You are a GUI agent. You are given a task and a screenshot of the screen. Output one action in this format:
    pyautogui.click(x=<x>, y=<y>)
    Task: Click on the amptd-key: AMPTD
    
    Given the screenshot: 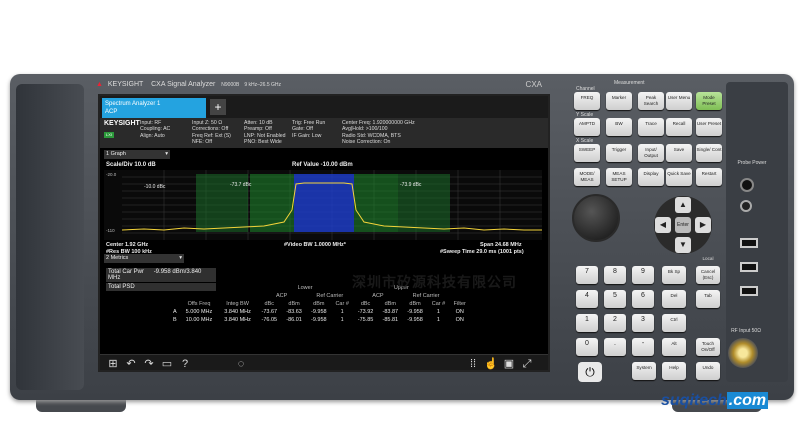 What is the action you would take?
    pyautogui.click(x=587, y=127)
    